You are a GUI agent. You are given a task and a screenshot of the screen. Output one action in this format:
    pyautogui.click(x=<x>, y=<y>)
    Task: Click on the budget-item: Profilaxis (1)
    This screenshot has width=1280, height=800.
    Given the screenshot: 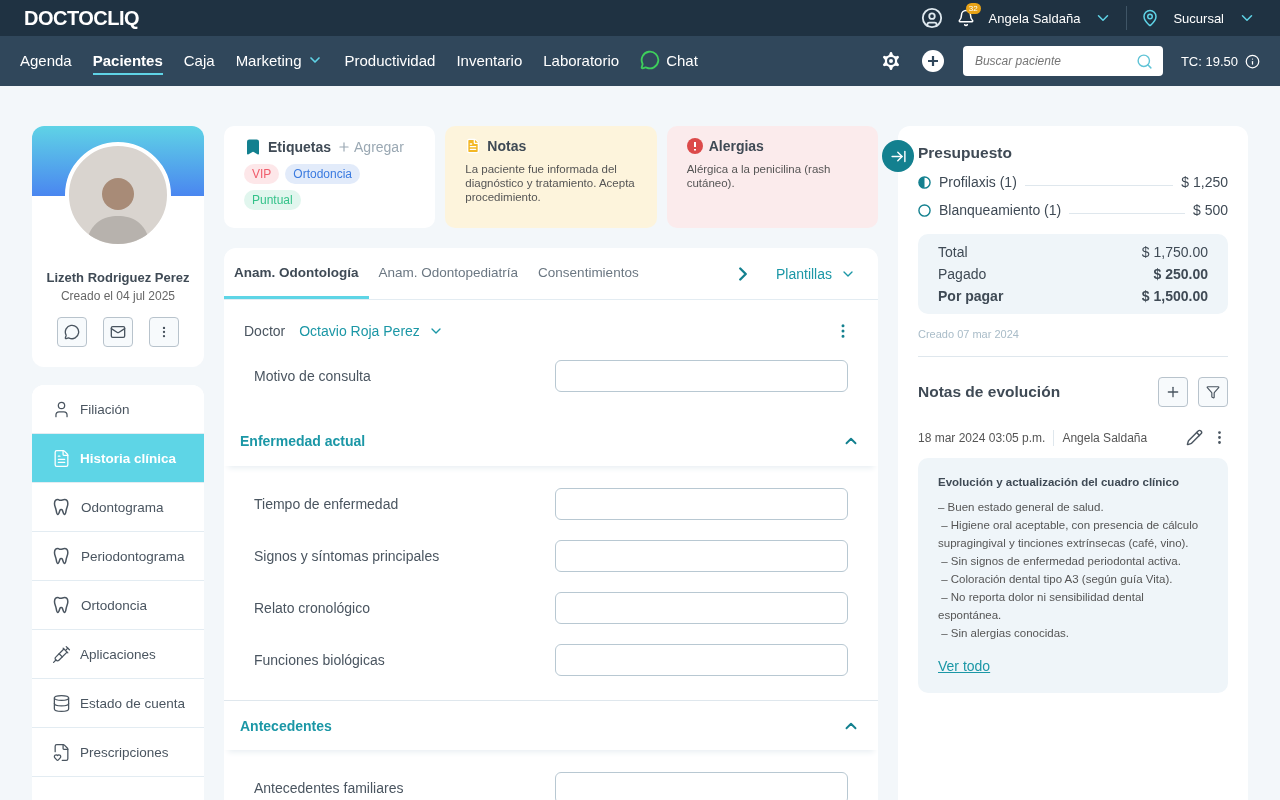 What is the action you would take?
    pyautogui.click(x=978, y=182)
    